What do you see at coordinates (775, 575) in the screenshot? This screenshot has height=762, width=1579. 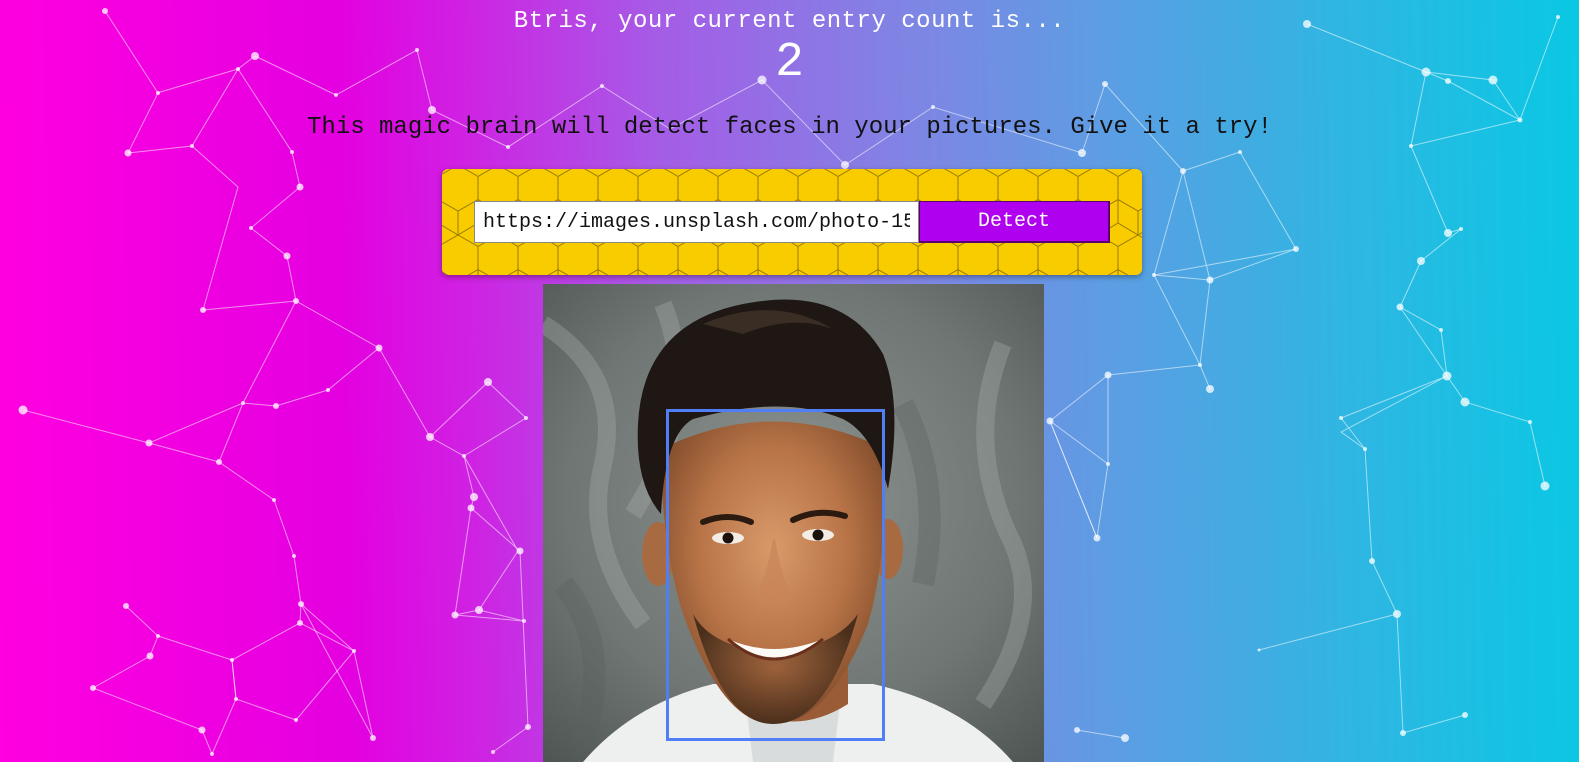 I see `face-bounding-box` at bounding box center [775, 575].